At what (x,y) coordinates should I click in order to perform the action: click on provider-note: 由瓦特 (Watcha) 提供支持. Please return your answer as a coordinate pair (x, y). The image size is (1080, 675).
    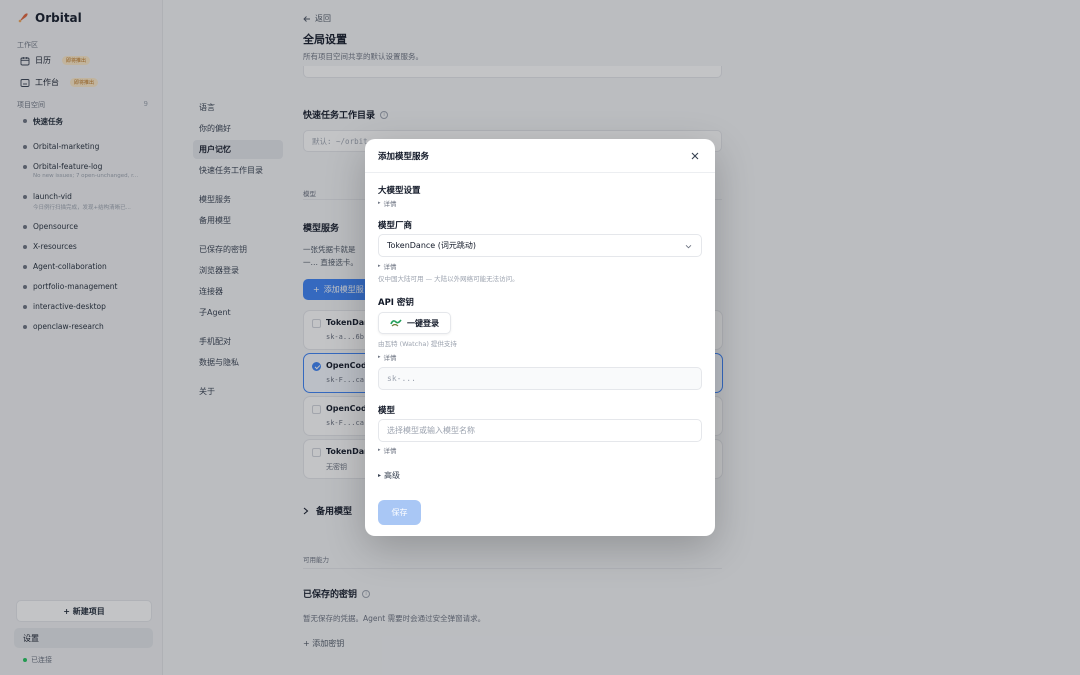
    Looking at the image, I should click on (417, 344).